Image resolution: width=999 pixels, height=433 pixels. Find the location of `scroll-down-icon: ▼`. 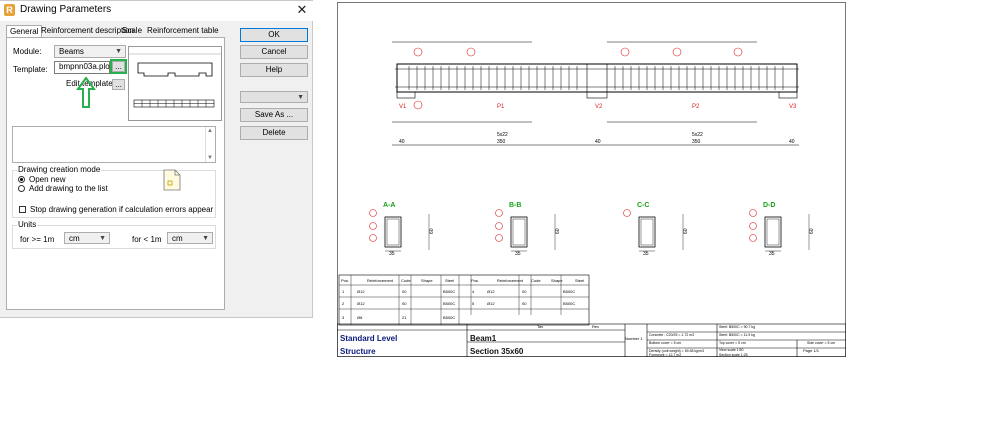

scroll-down-icon: ▼ is located at coordinates (210, 158).